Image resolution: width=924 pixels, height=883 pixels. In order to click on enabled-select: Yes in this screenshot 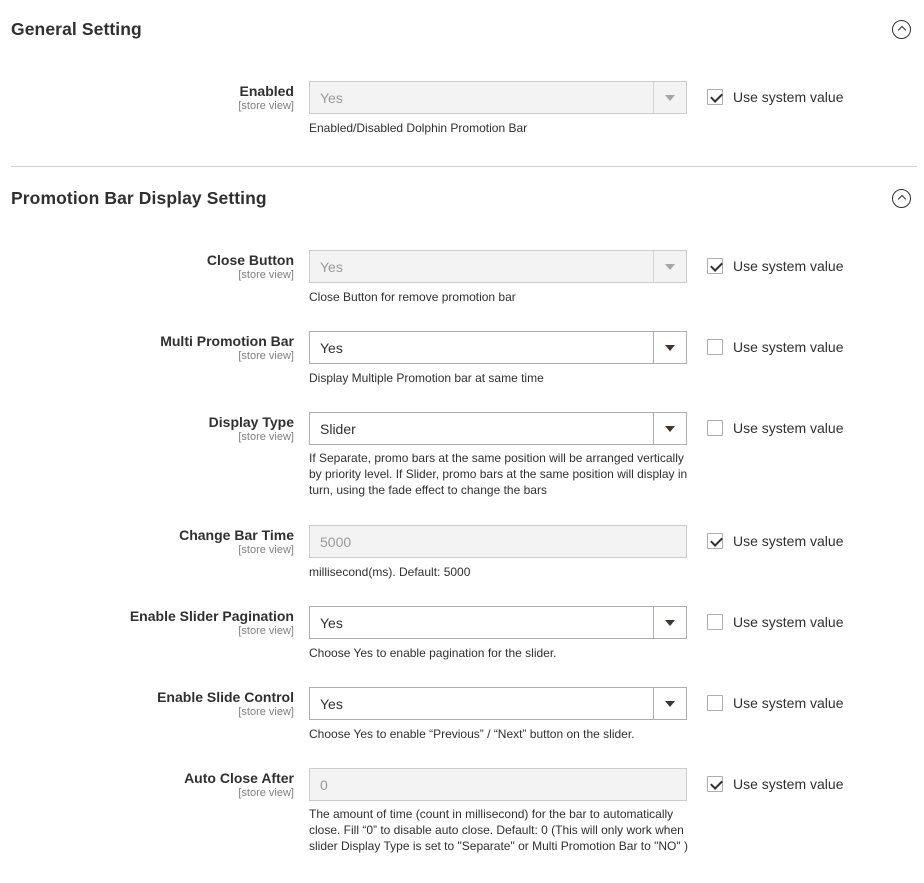, I will do `click(498, 97)`.